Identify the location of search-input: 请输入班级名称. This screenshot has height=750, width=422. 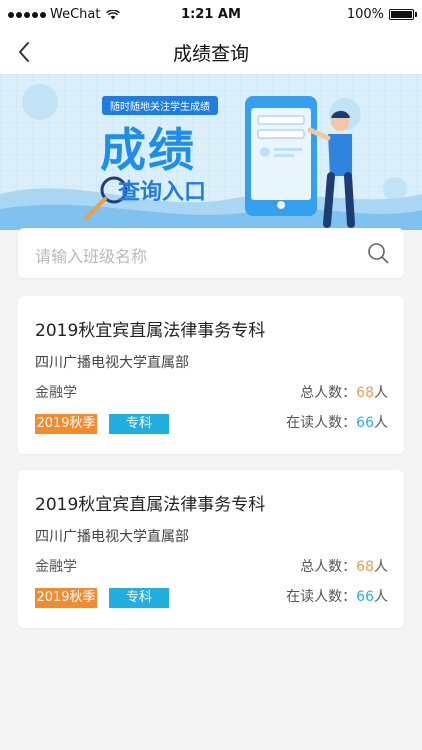
(211, 253).